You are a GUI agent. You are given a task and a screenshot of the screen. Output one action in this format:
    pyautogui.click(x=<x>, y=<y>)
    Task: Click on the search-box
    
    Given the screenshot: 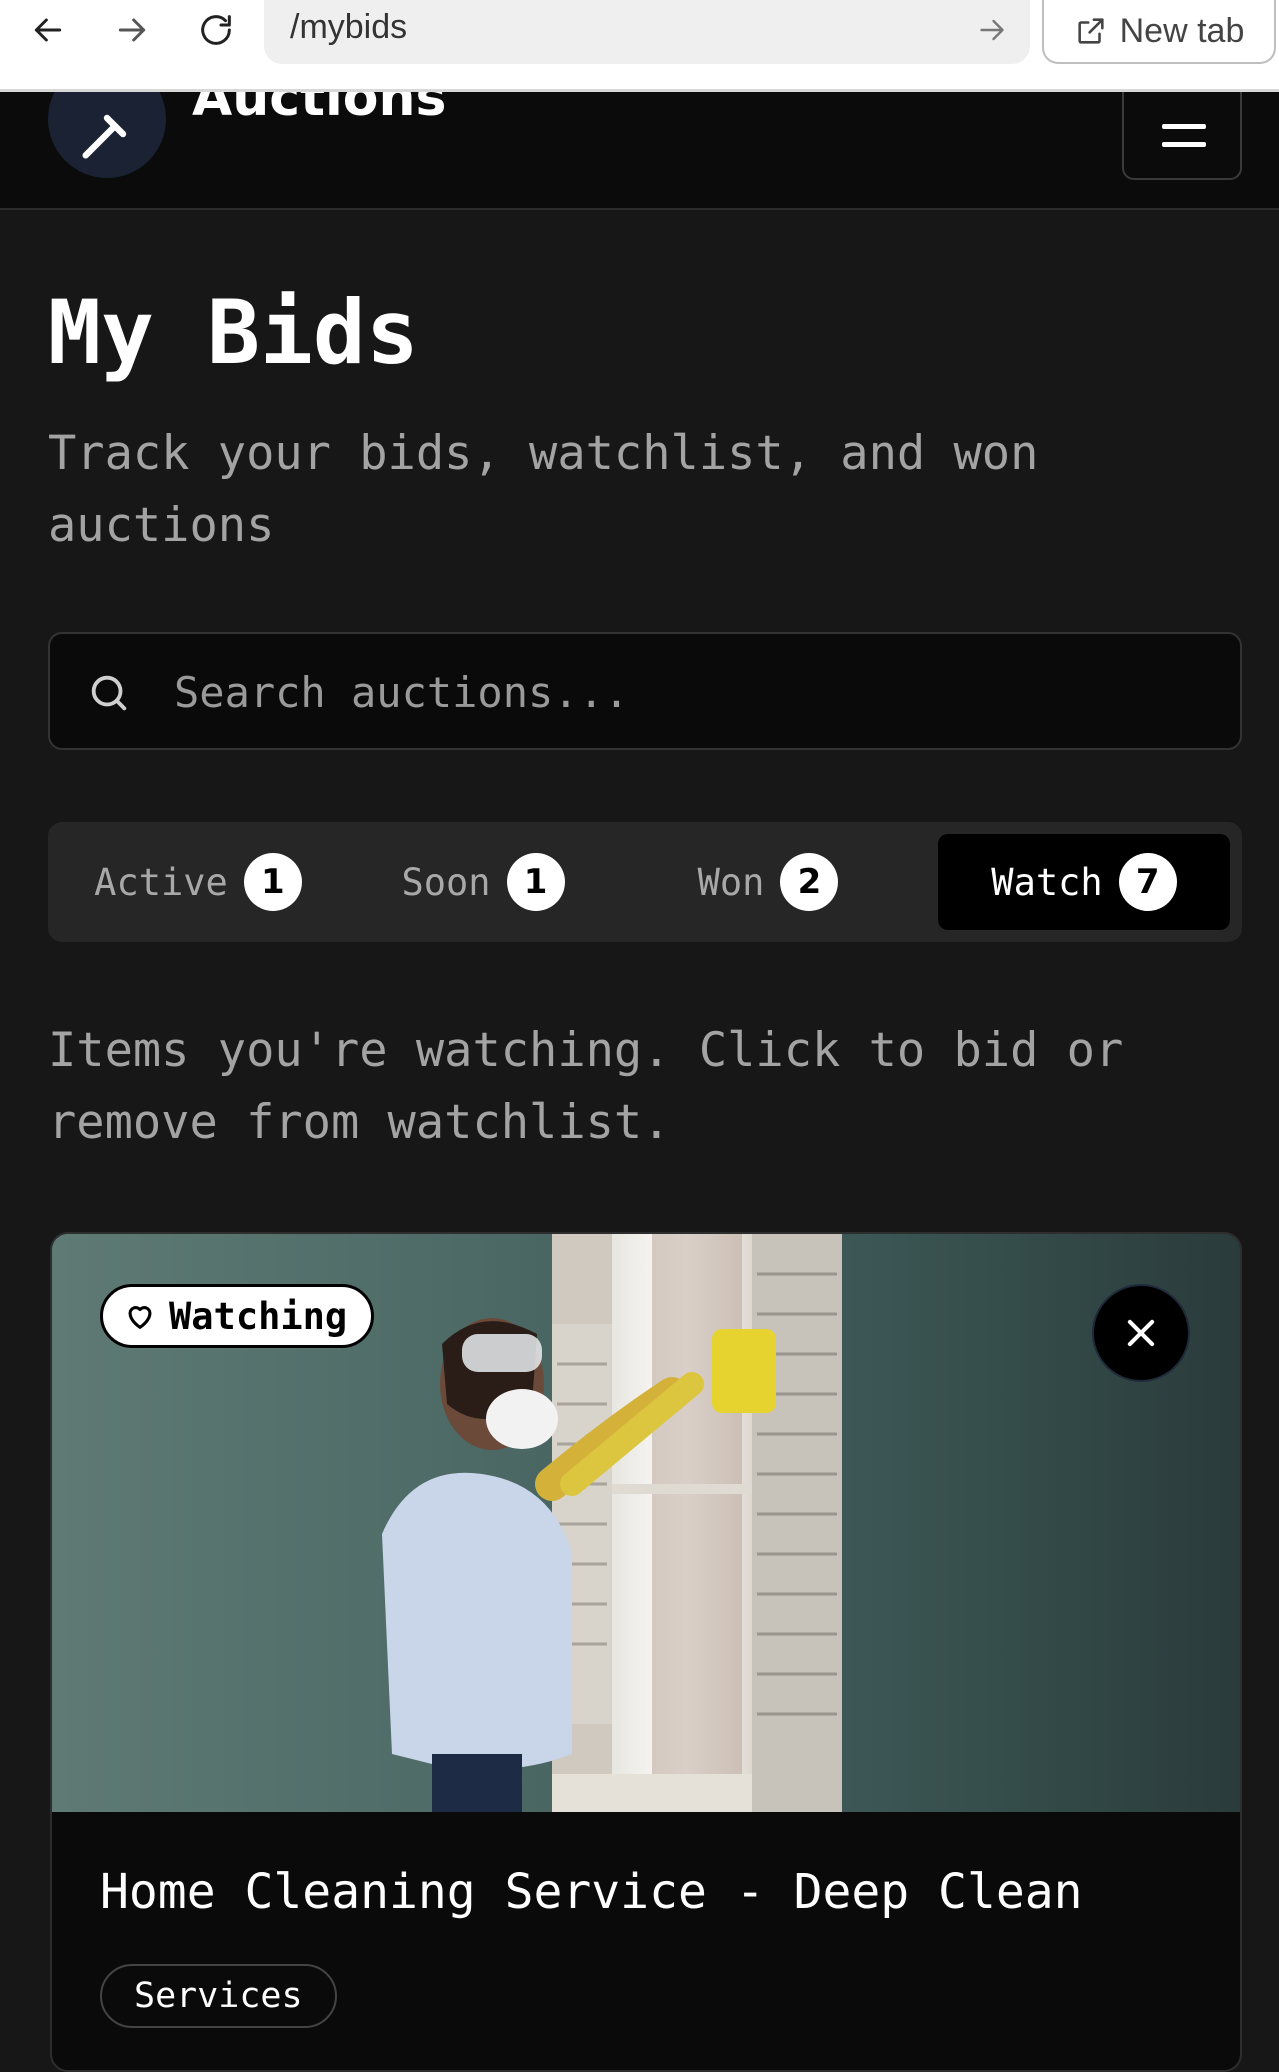 What is the action you would take?
    pyautogui.click(x=645, y=691)
    